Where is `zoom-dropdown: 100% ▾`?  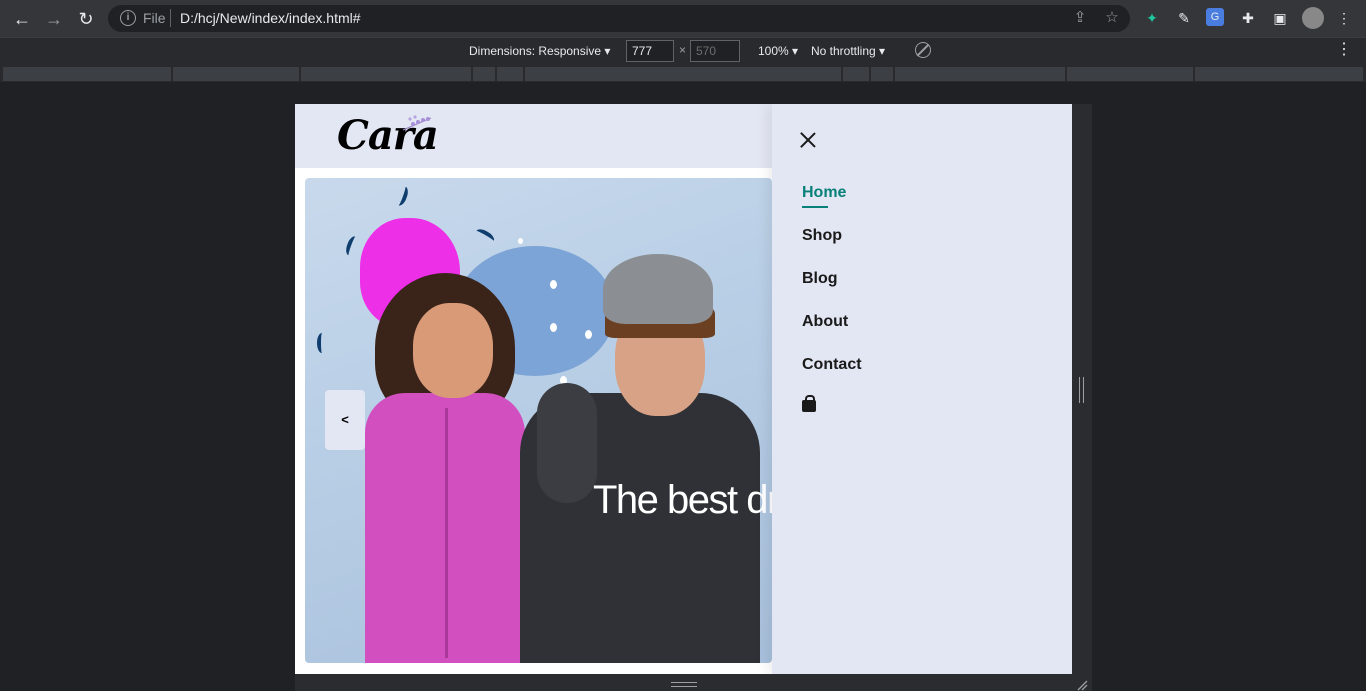
zoom-dropdown: 100% ▾ is located at coordinates (778, 51).